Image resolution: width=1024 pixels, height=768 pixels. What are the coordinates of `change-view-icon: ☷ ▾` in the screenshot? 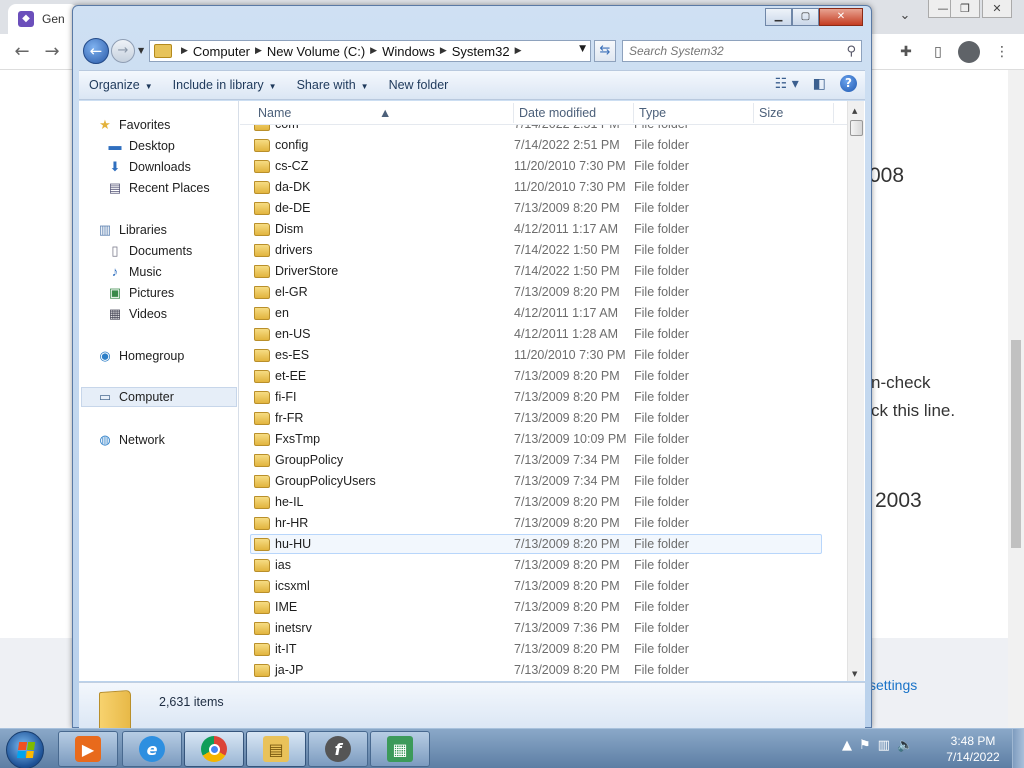 It's located at (787, 84).